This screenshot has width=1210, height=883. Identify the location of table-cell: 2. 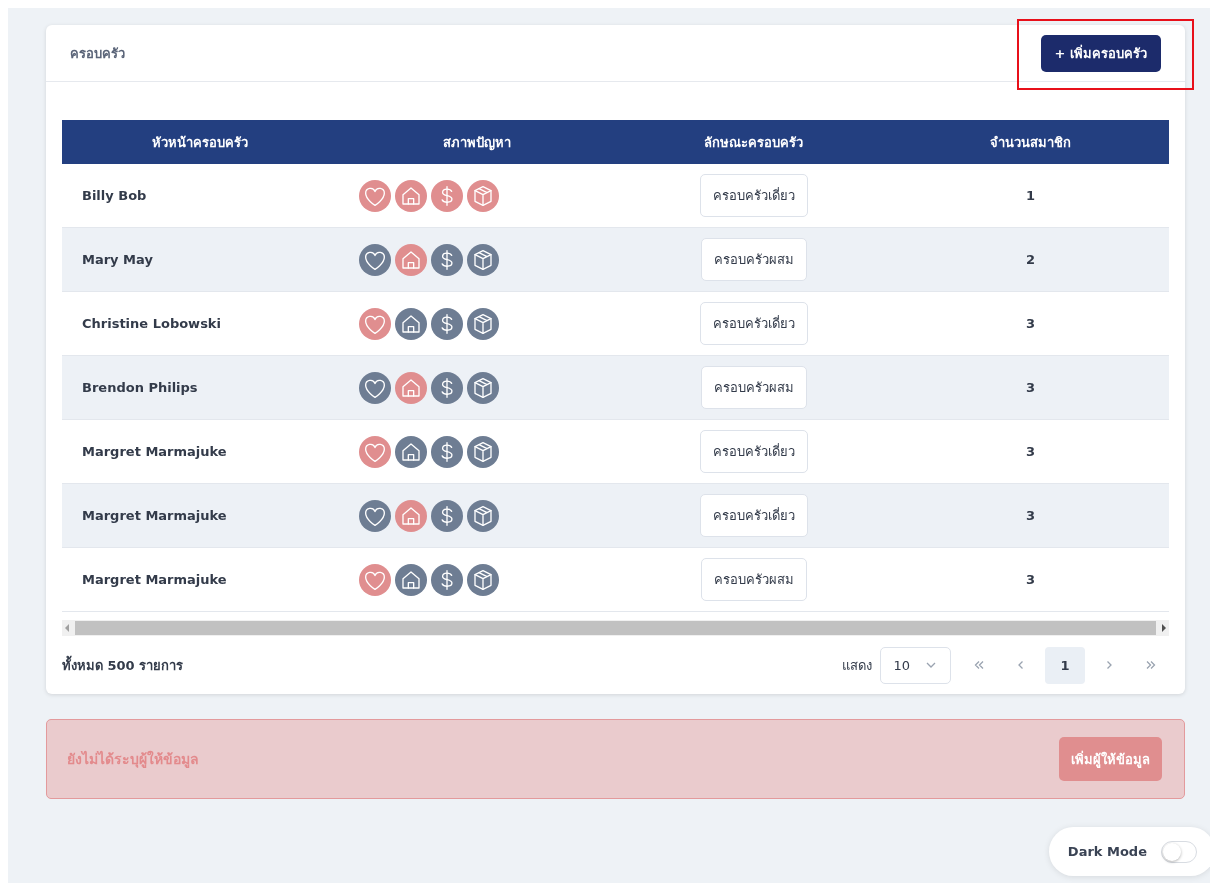
(1031, 259).